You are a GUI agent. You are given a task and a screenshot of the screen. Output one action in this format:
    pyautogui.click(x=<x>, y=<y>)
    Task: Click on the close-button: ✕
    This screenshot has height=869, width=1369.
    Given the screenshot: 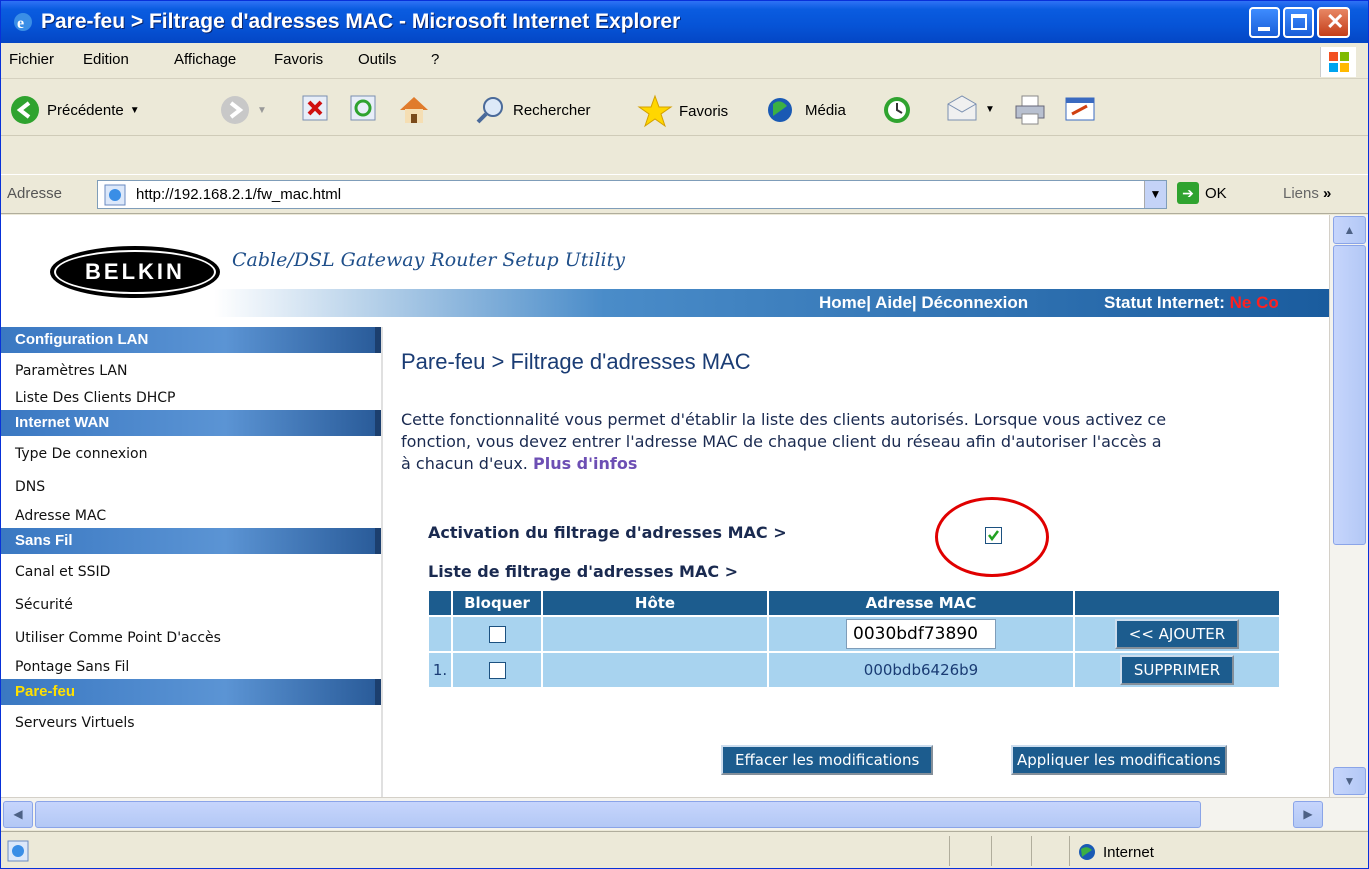 What is the action you would take?
    pyautogui.click(x=1333, y=22)
    